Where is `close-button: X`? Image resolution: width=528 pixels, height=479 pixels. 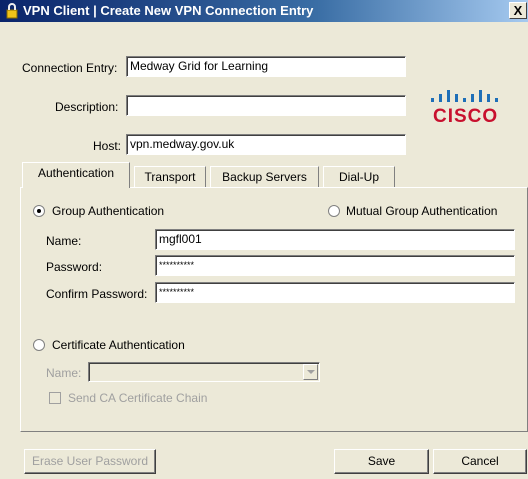 close-button: X is located at coordinates (518, 10).